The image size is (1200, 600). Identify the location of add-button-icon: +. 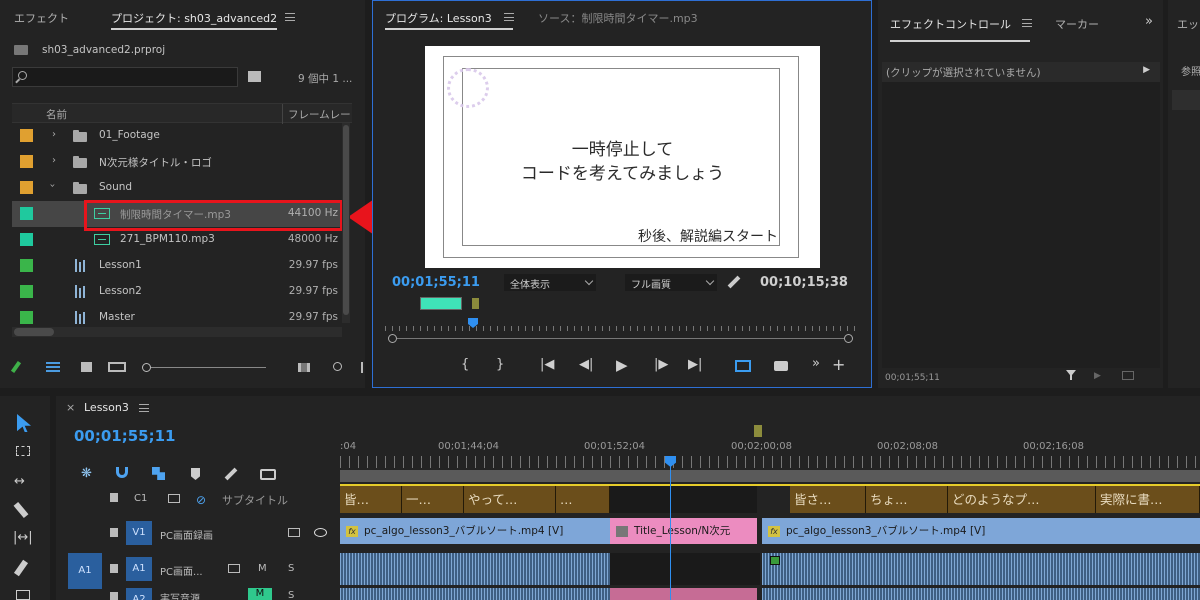
(838, 364).